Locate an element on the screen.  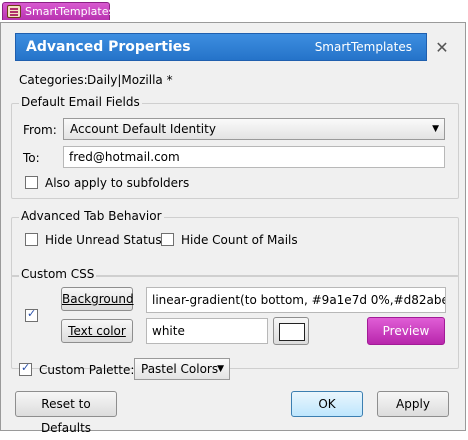
preview-button: Preview is located at coordinates (406, 331).